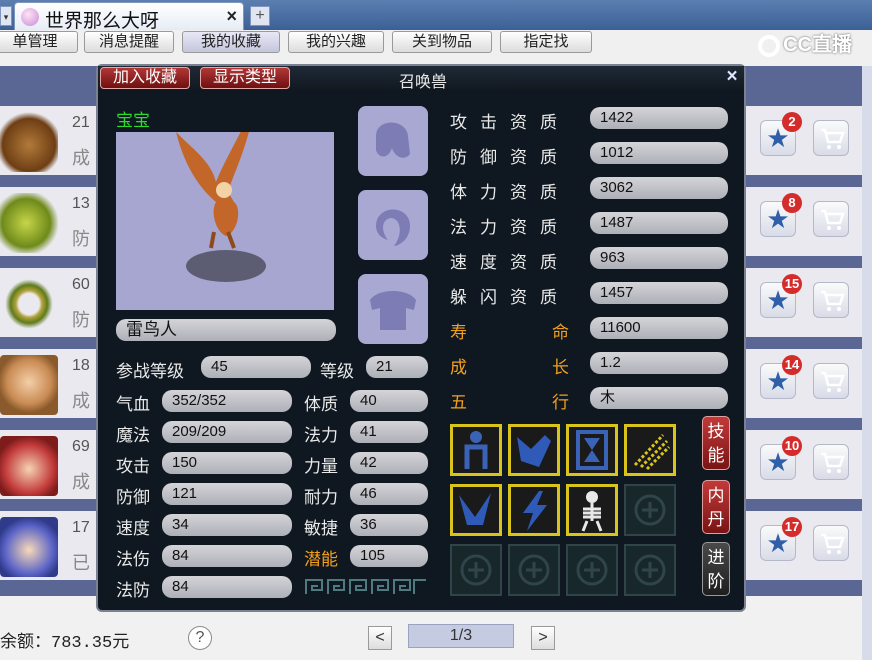  Describe the element at coordinates (227, 463) in the screenshot. I see `stat-attack-value: 150` at that location.